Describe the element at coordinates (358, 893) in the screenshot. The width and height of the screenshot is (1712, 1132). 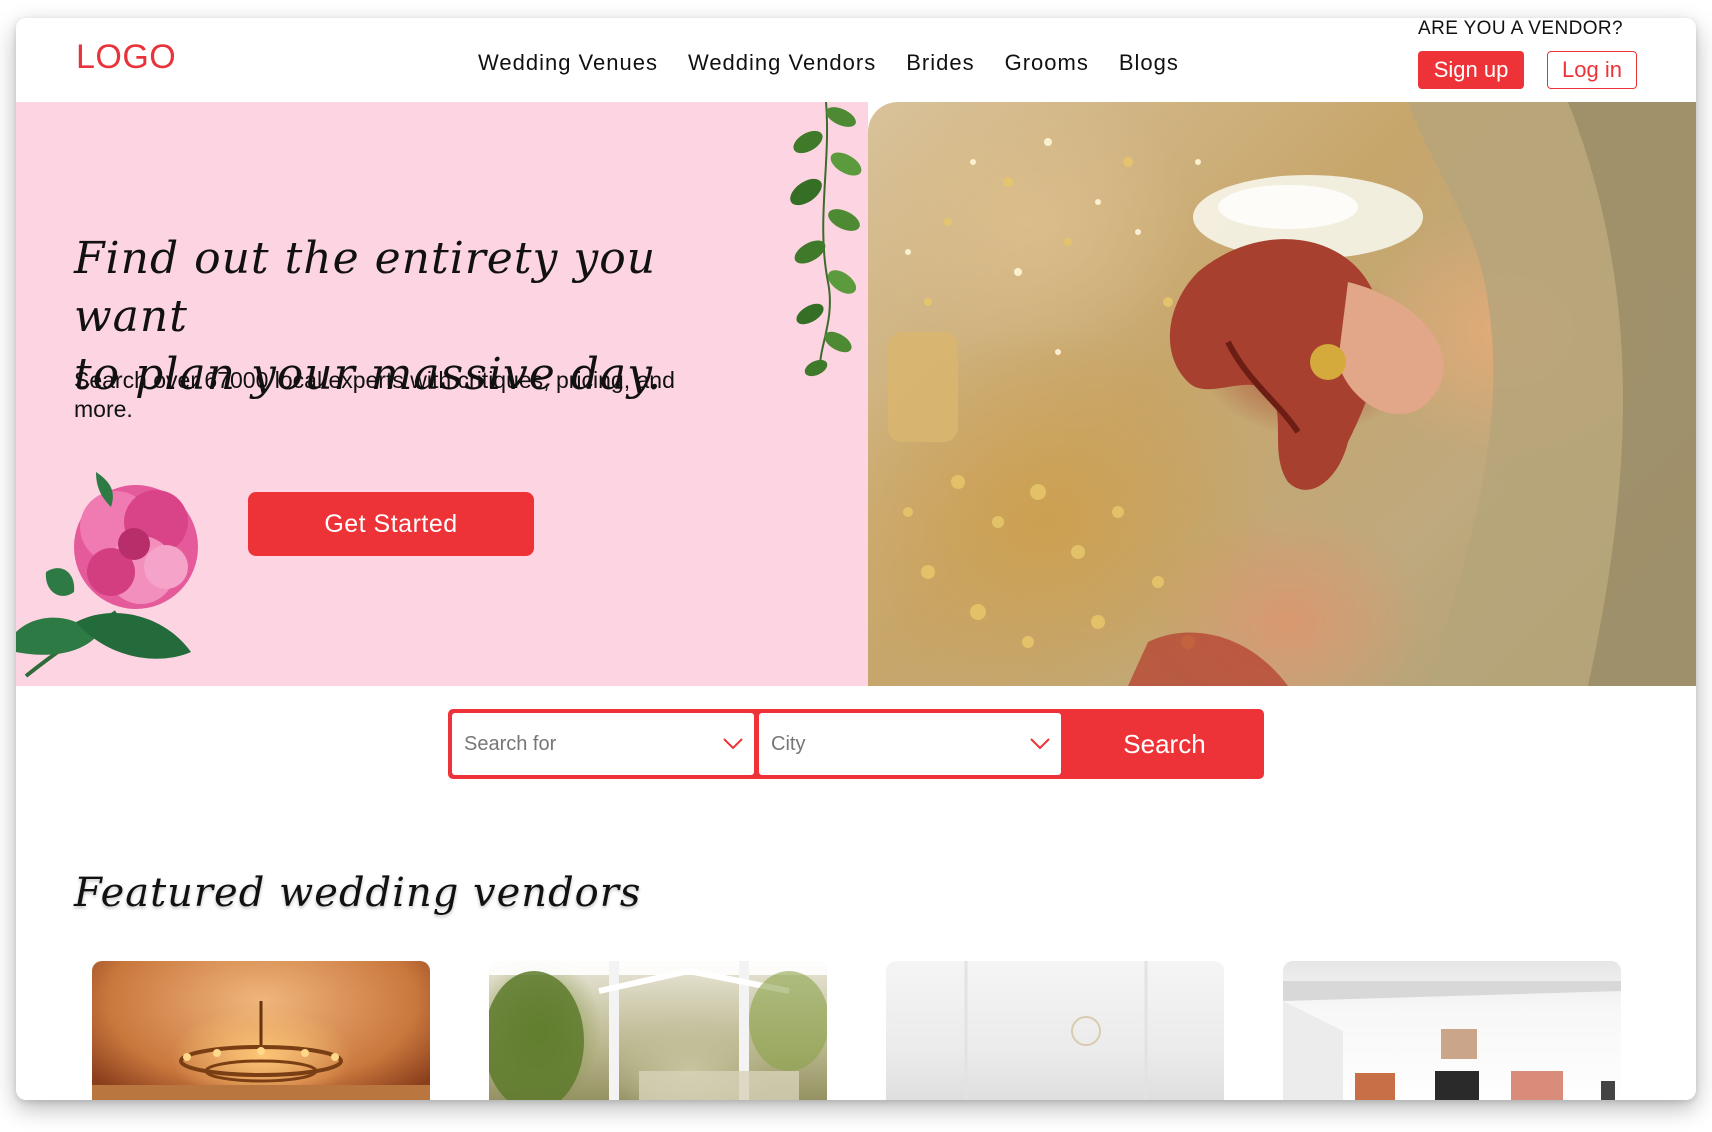
I see `featured-title: Featured wedding vendors` at that location.